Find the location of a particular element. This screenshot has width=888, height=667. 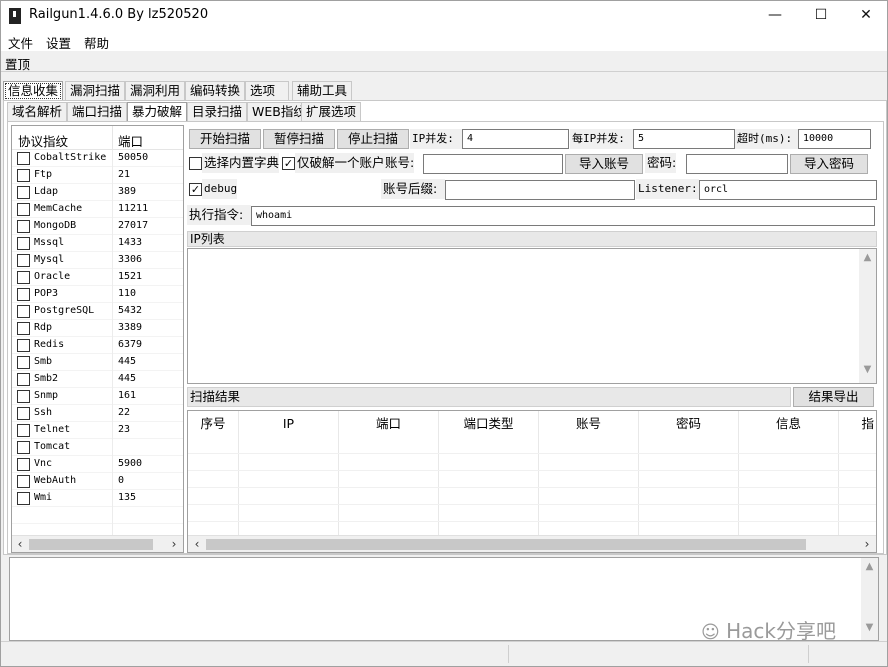

tab-dir-scan: 目录扫描 is located at coordinates (217, 111).